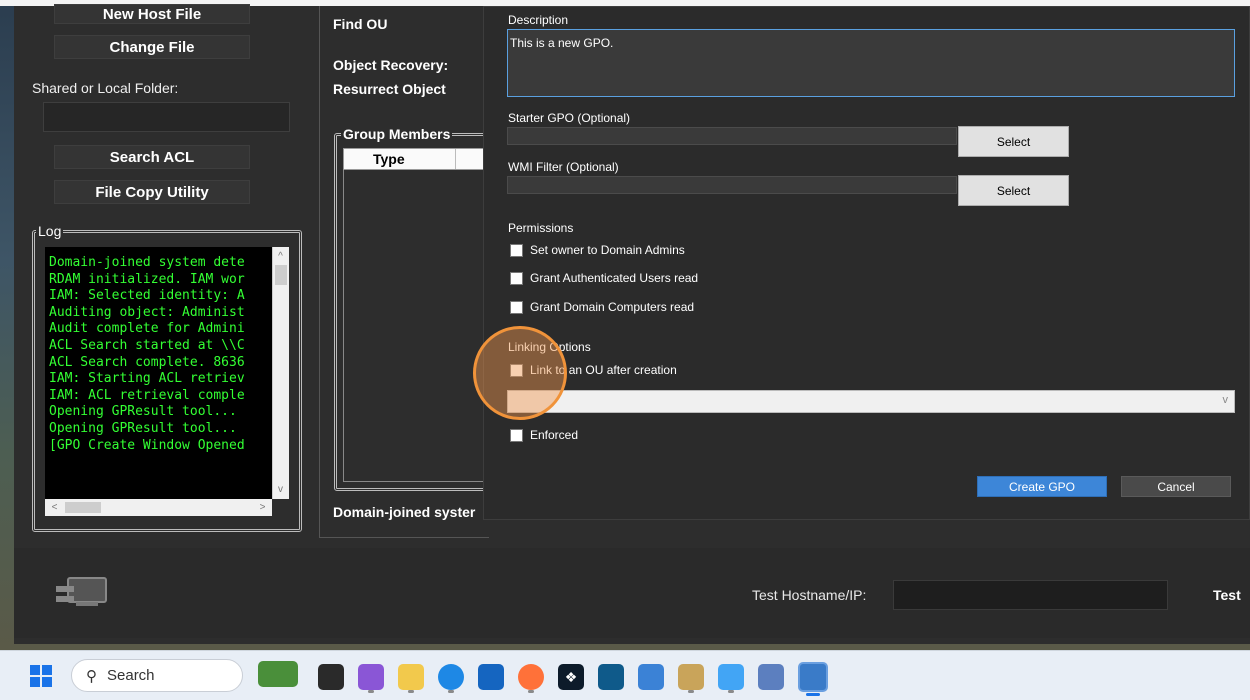 The image size is (1250, 700). Describe the element at coordinates (147, 312) in the screenshot. I see `log-line: Auditing object: Administ` at that location.